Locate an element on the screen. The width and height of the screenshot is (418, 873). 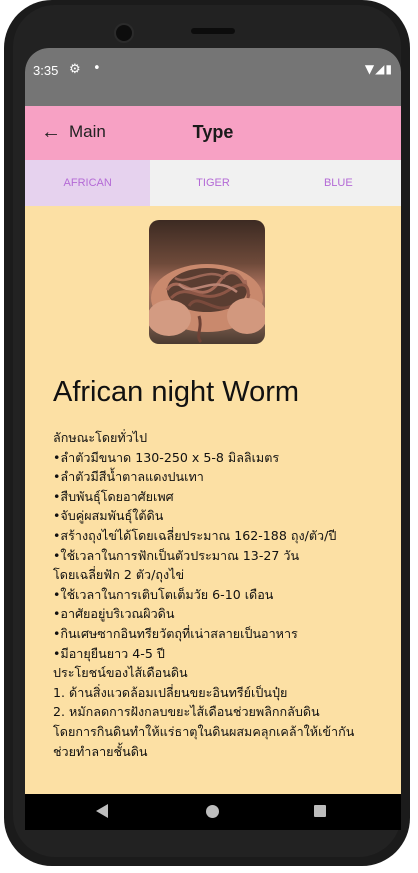
page-title: Type is located at coordinates (213, 132).